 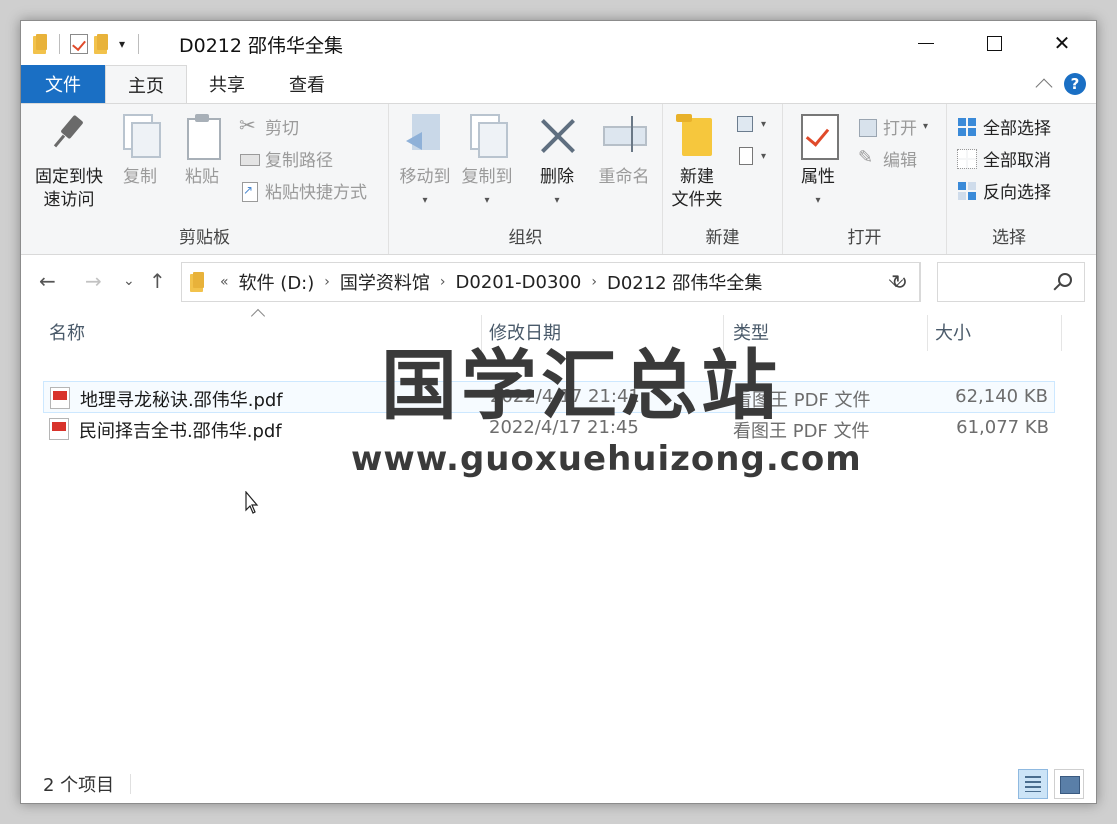 I want to click on copy-path-icon, so click(x=249, y=159).